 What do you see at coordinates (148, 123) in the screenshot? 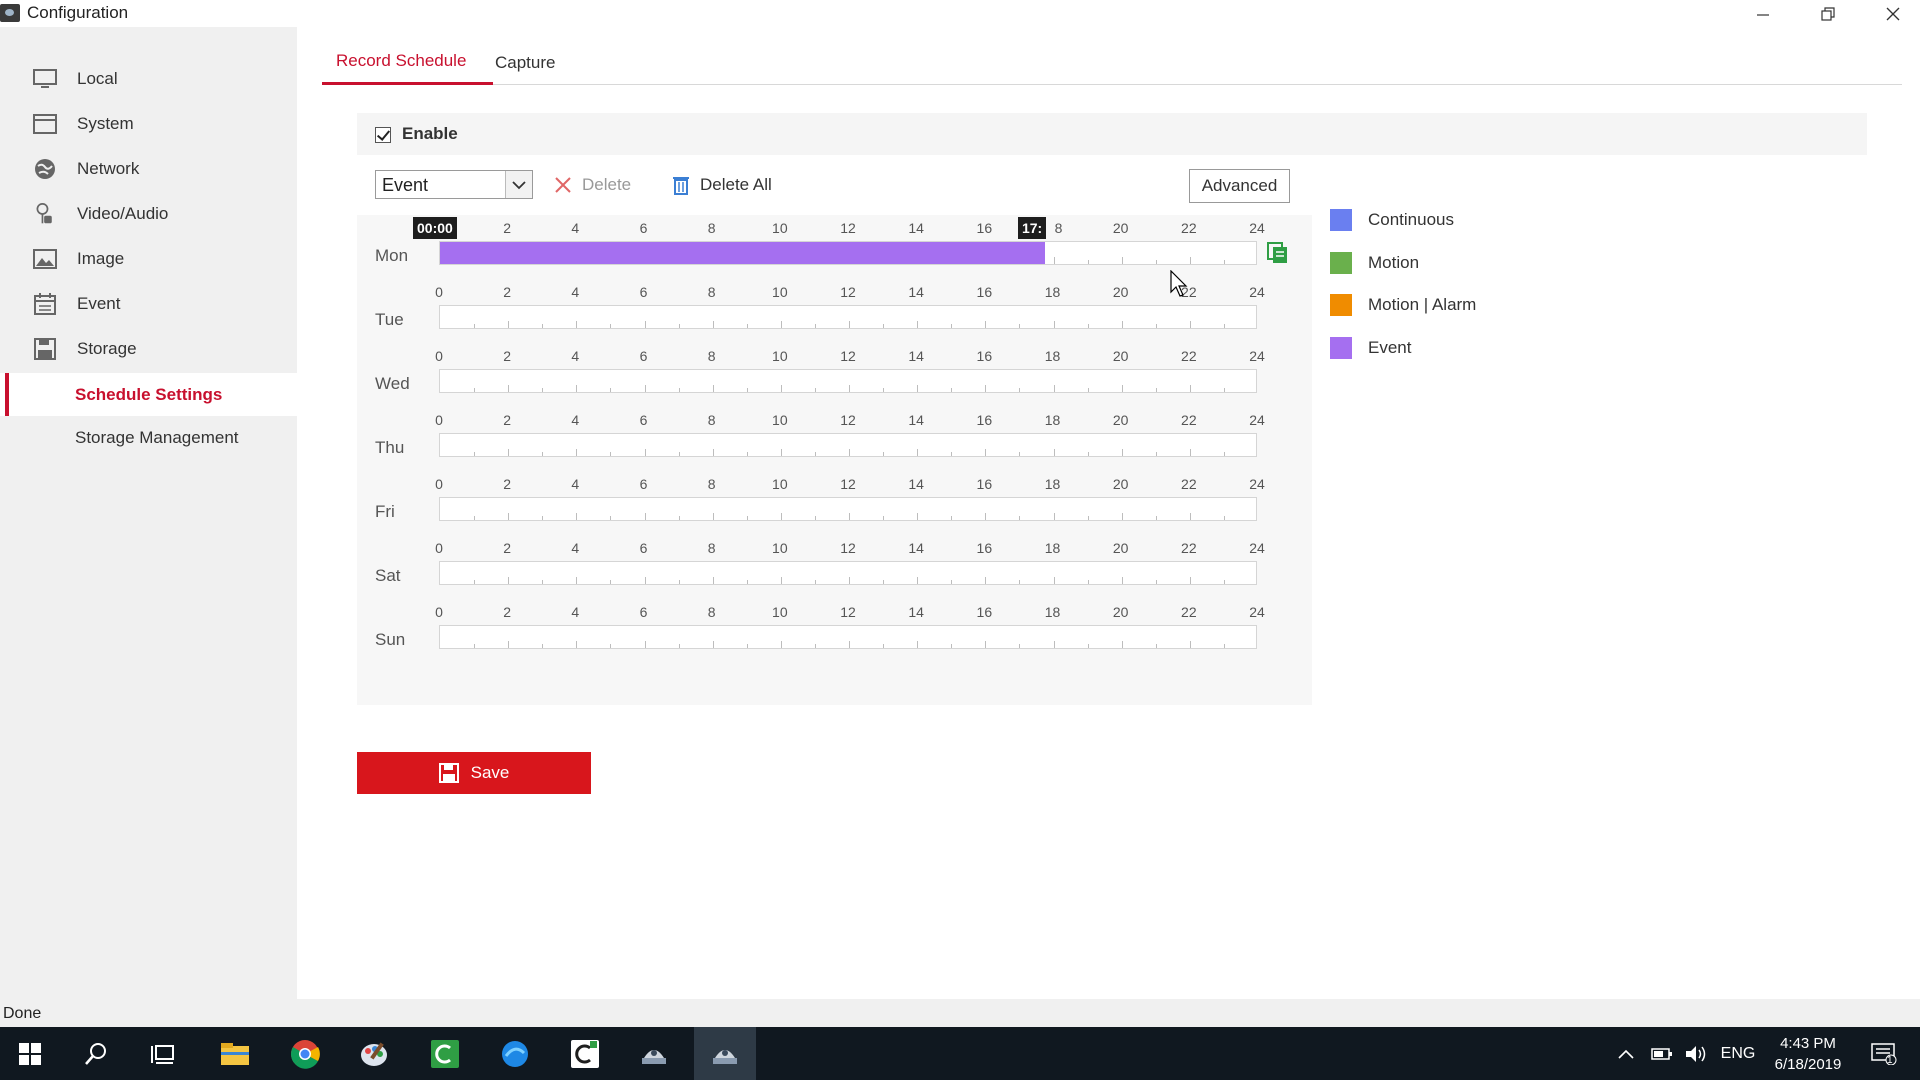
I see `sidebar-item-system: System` at bounding box center [148, 123].